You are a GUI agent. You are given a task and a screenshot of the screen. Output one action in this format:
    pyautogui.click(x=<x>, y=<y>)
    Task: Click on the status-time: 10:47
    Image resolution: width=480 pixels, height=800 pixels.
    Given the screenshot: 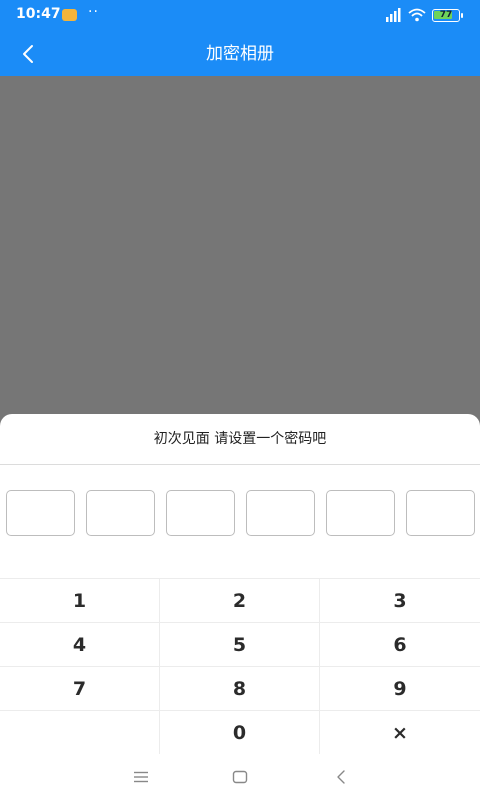 What is the action you would take?
    pyautogui.click(x=38, y=14)
    